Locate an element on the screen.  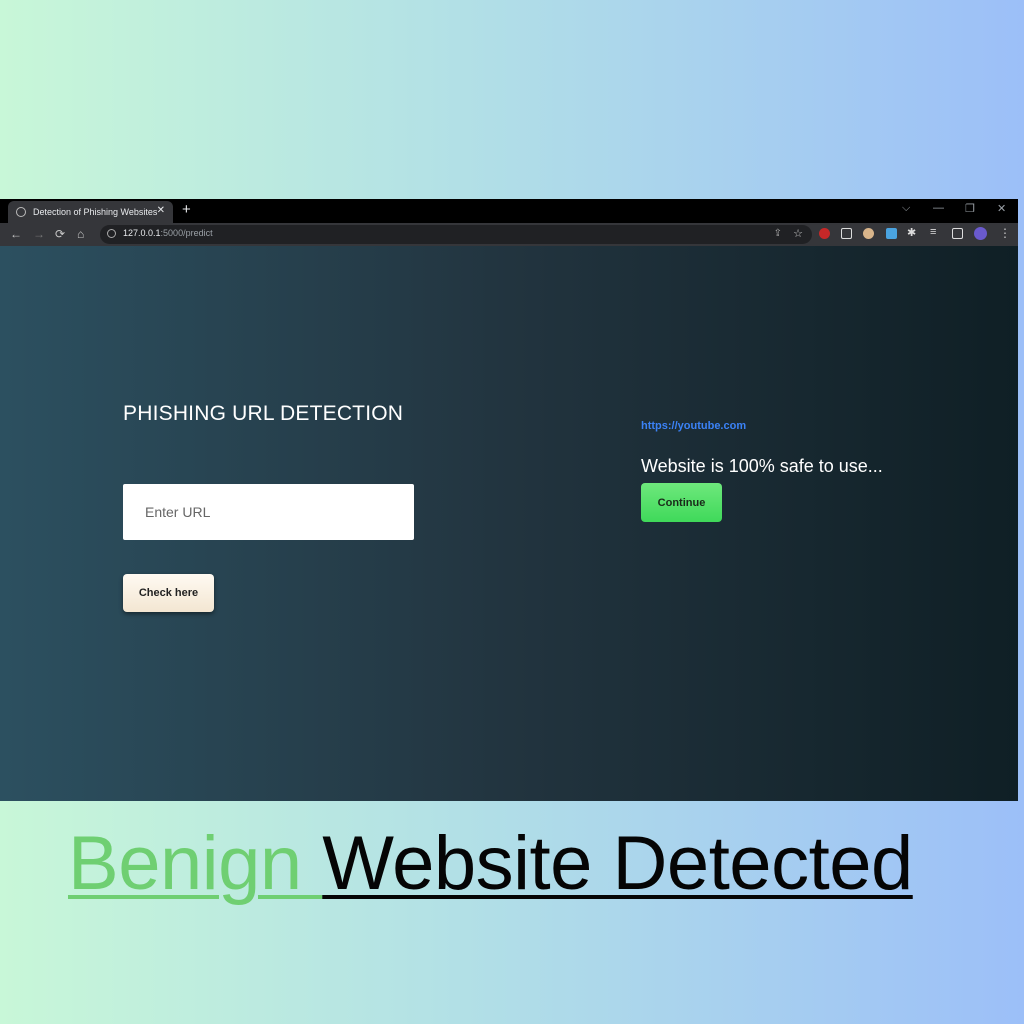
forward-button: → is located at coordinates (39, 234).